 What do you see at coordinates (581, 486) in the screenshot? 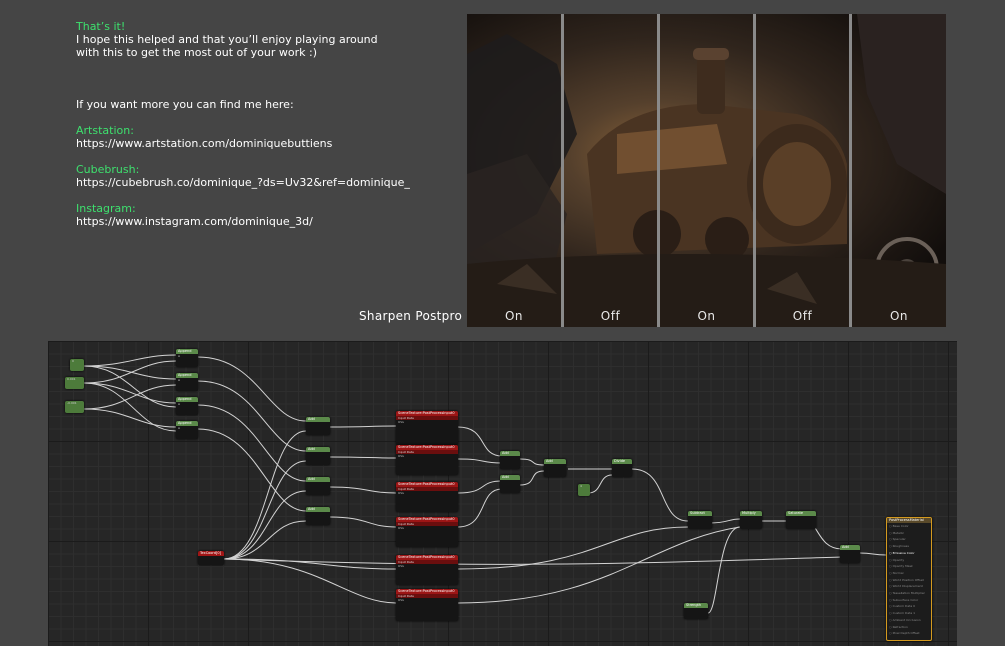
I see `constant-value: 4` at bounding box center [581, 486].